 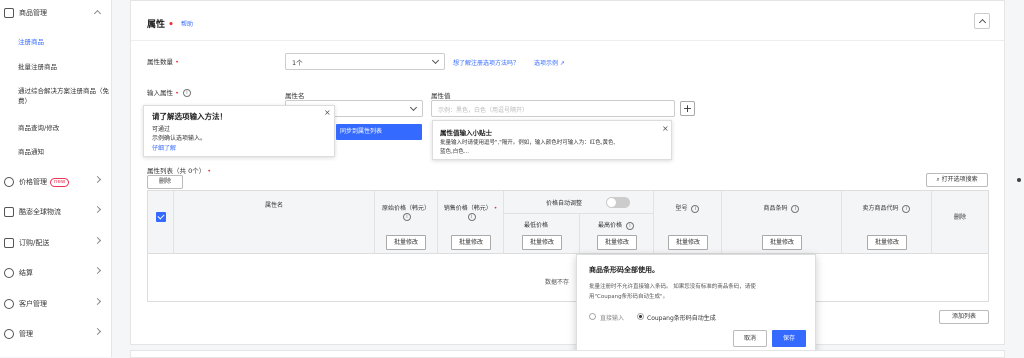 I want to click on nav-label: 结算, so click(x=26, y=273).